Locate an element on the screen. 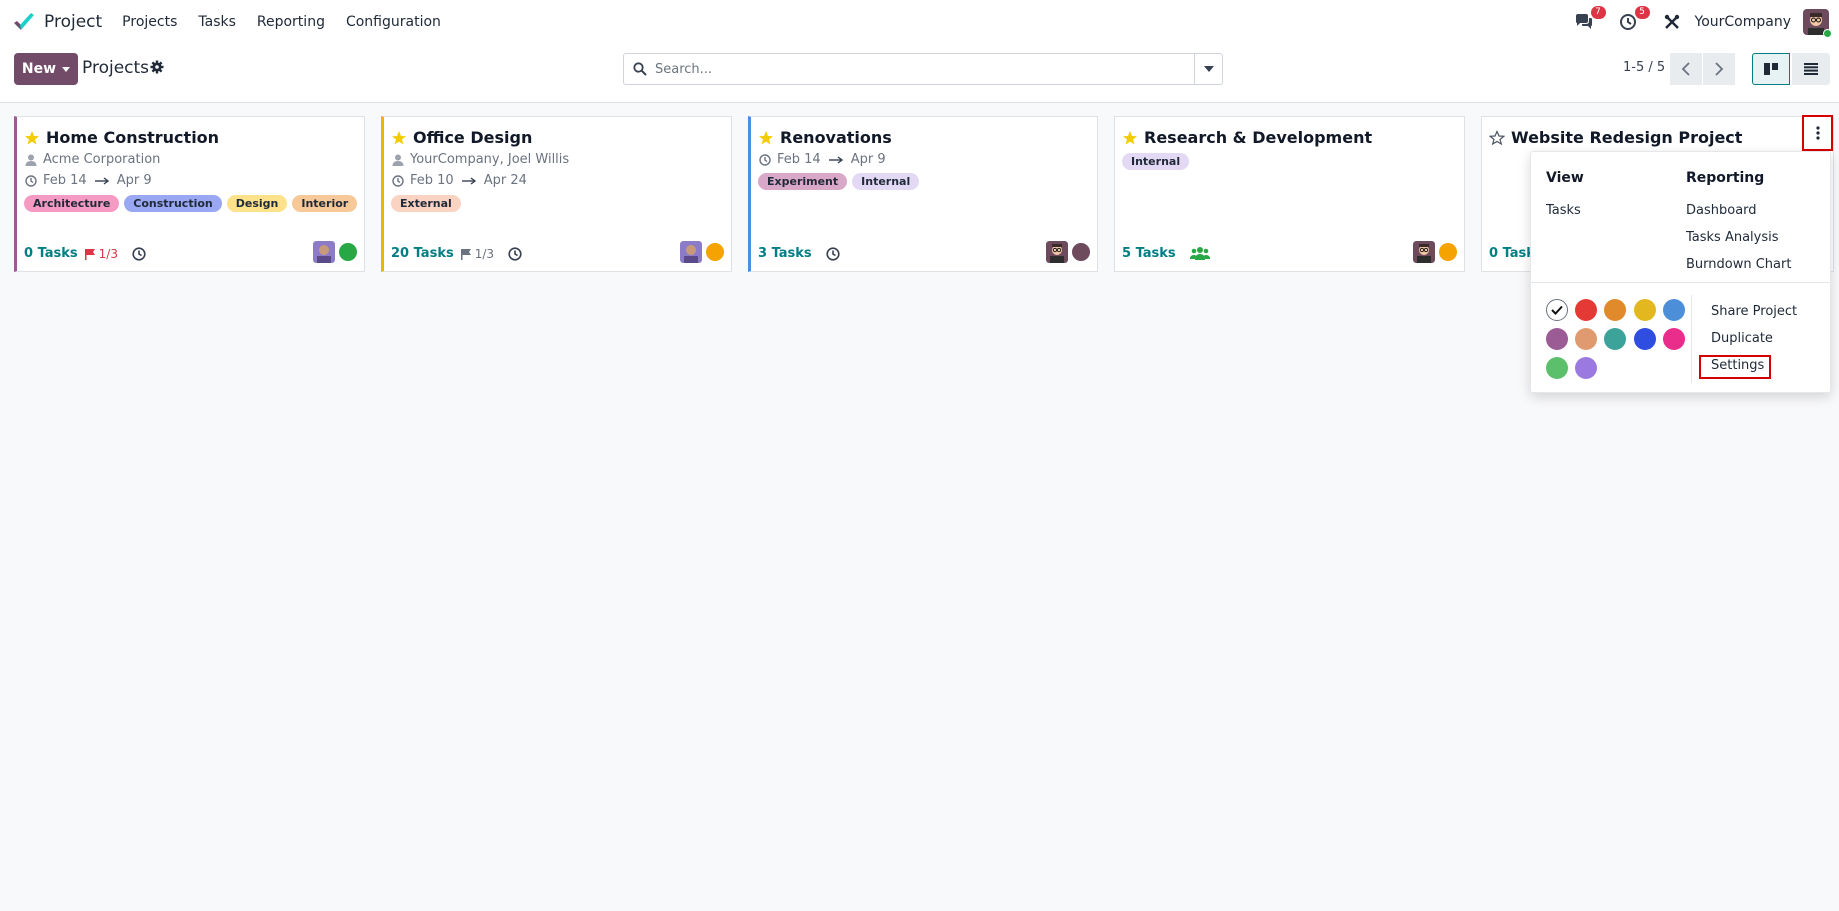 Image resolution: width=1839 pixels, height=911 pixels. chevron-left-icon is located at coordinates (1685, 69).